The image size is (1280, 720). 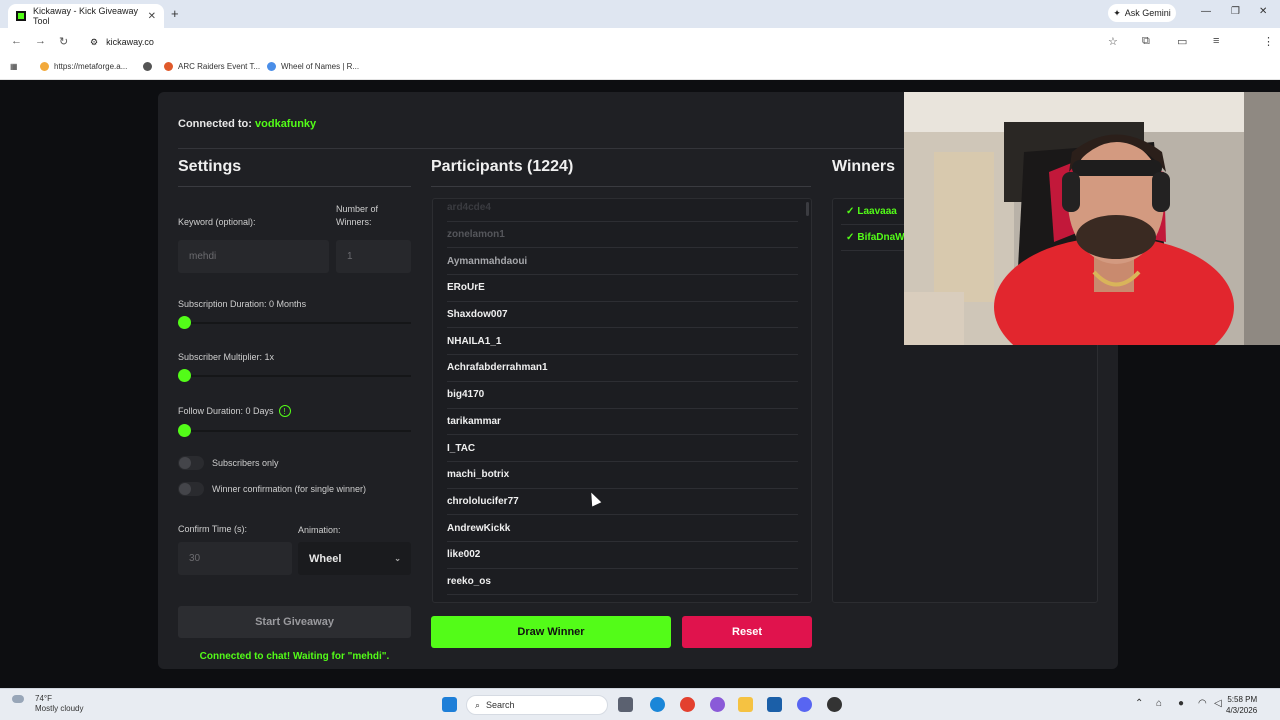 I want to click on sub-duration-slider, so click(x=294, y=322).